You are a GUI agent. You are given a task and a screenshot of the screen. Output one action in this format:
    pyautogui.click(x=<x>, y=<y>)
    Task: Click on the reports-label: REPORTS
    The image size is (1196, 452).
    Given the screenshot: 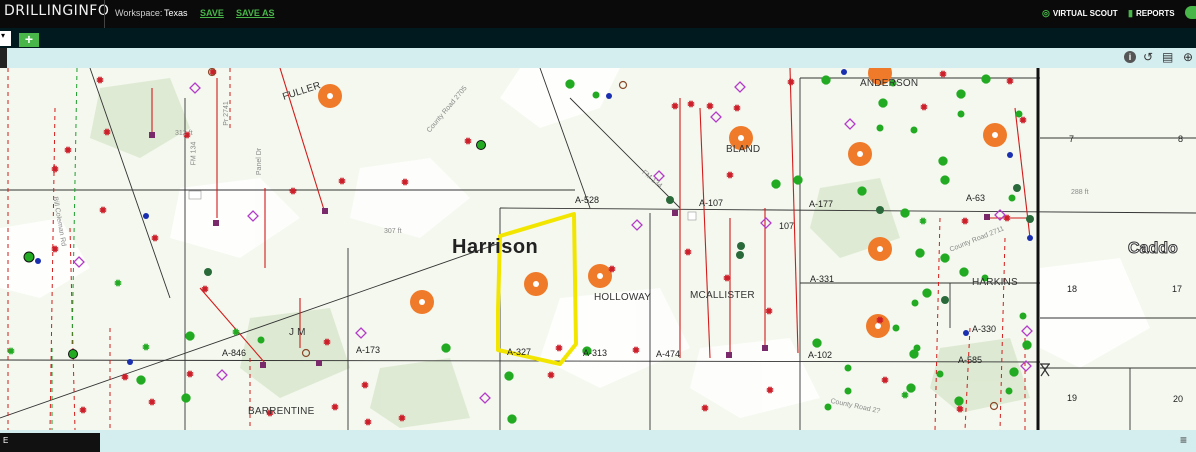 What is the action you would take?
    pyautogui.click(x=1155, y=13)
    